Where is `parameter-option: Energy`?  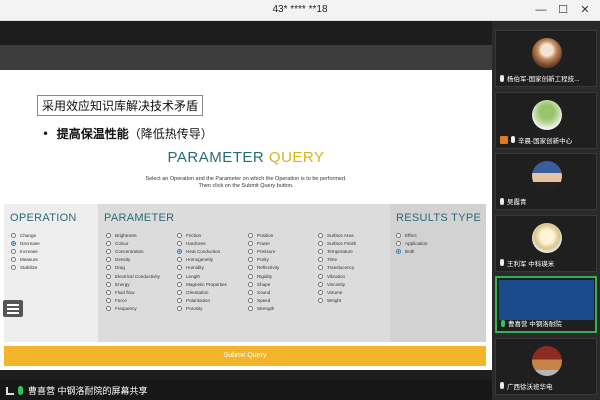
parameter-option: Energy is located at coordinates (118, 284).